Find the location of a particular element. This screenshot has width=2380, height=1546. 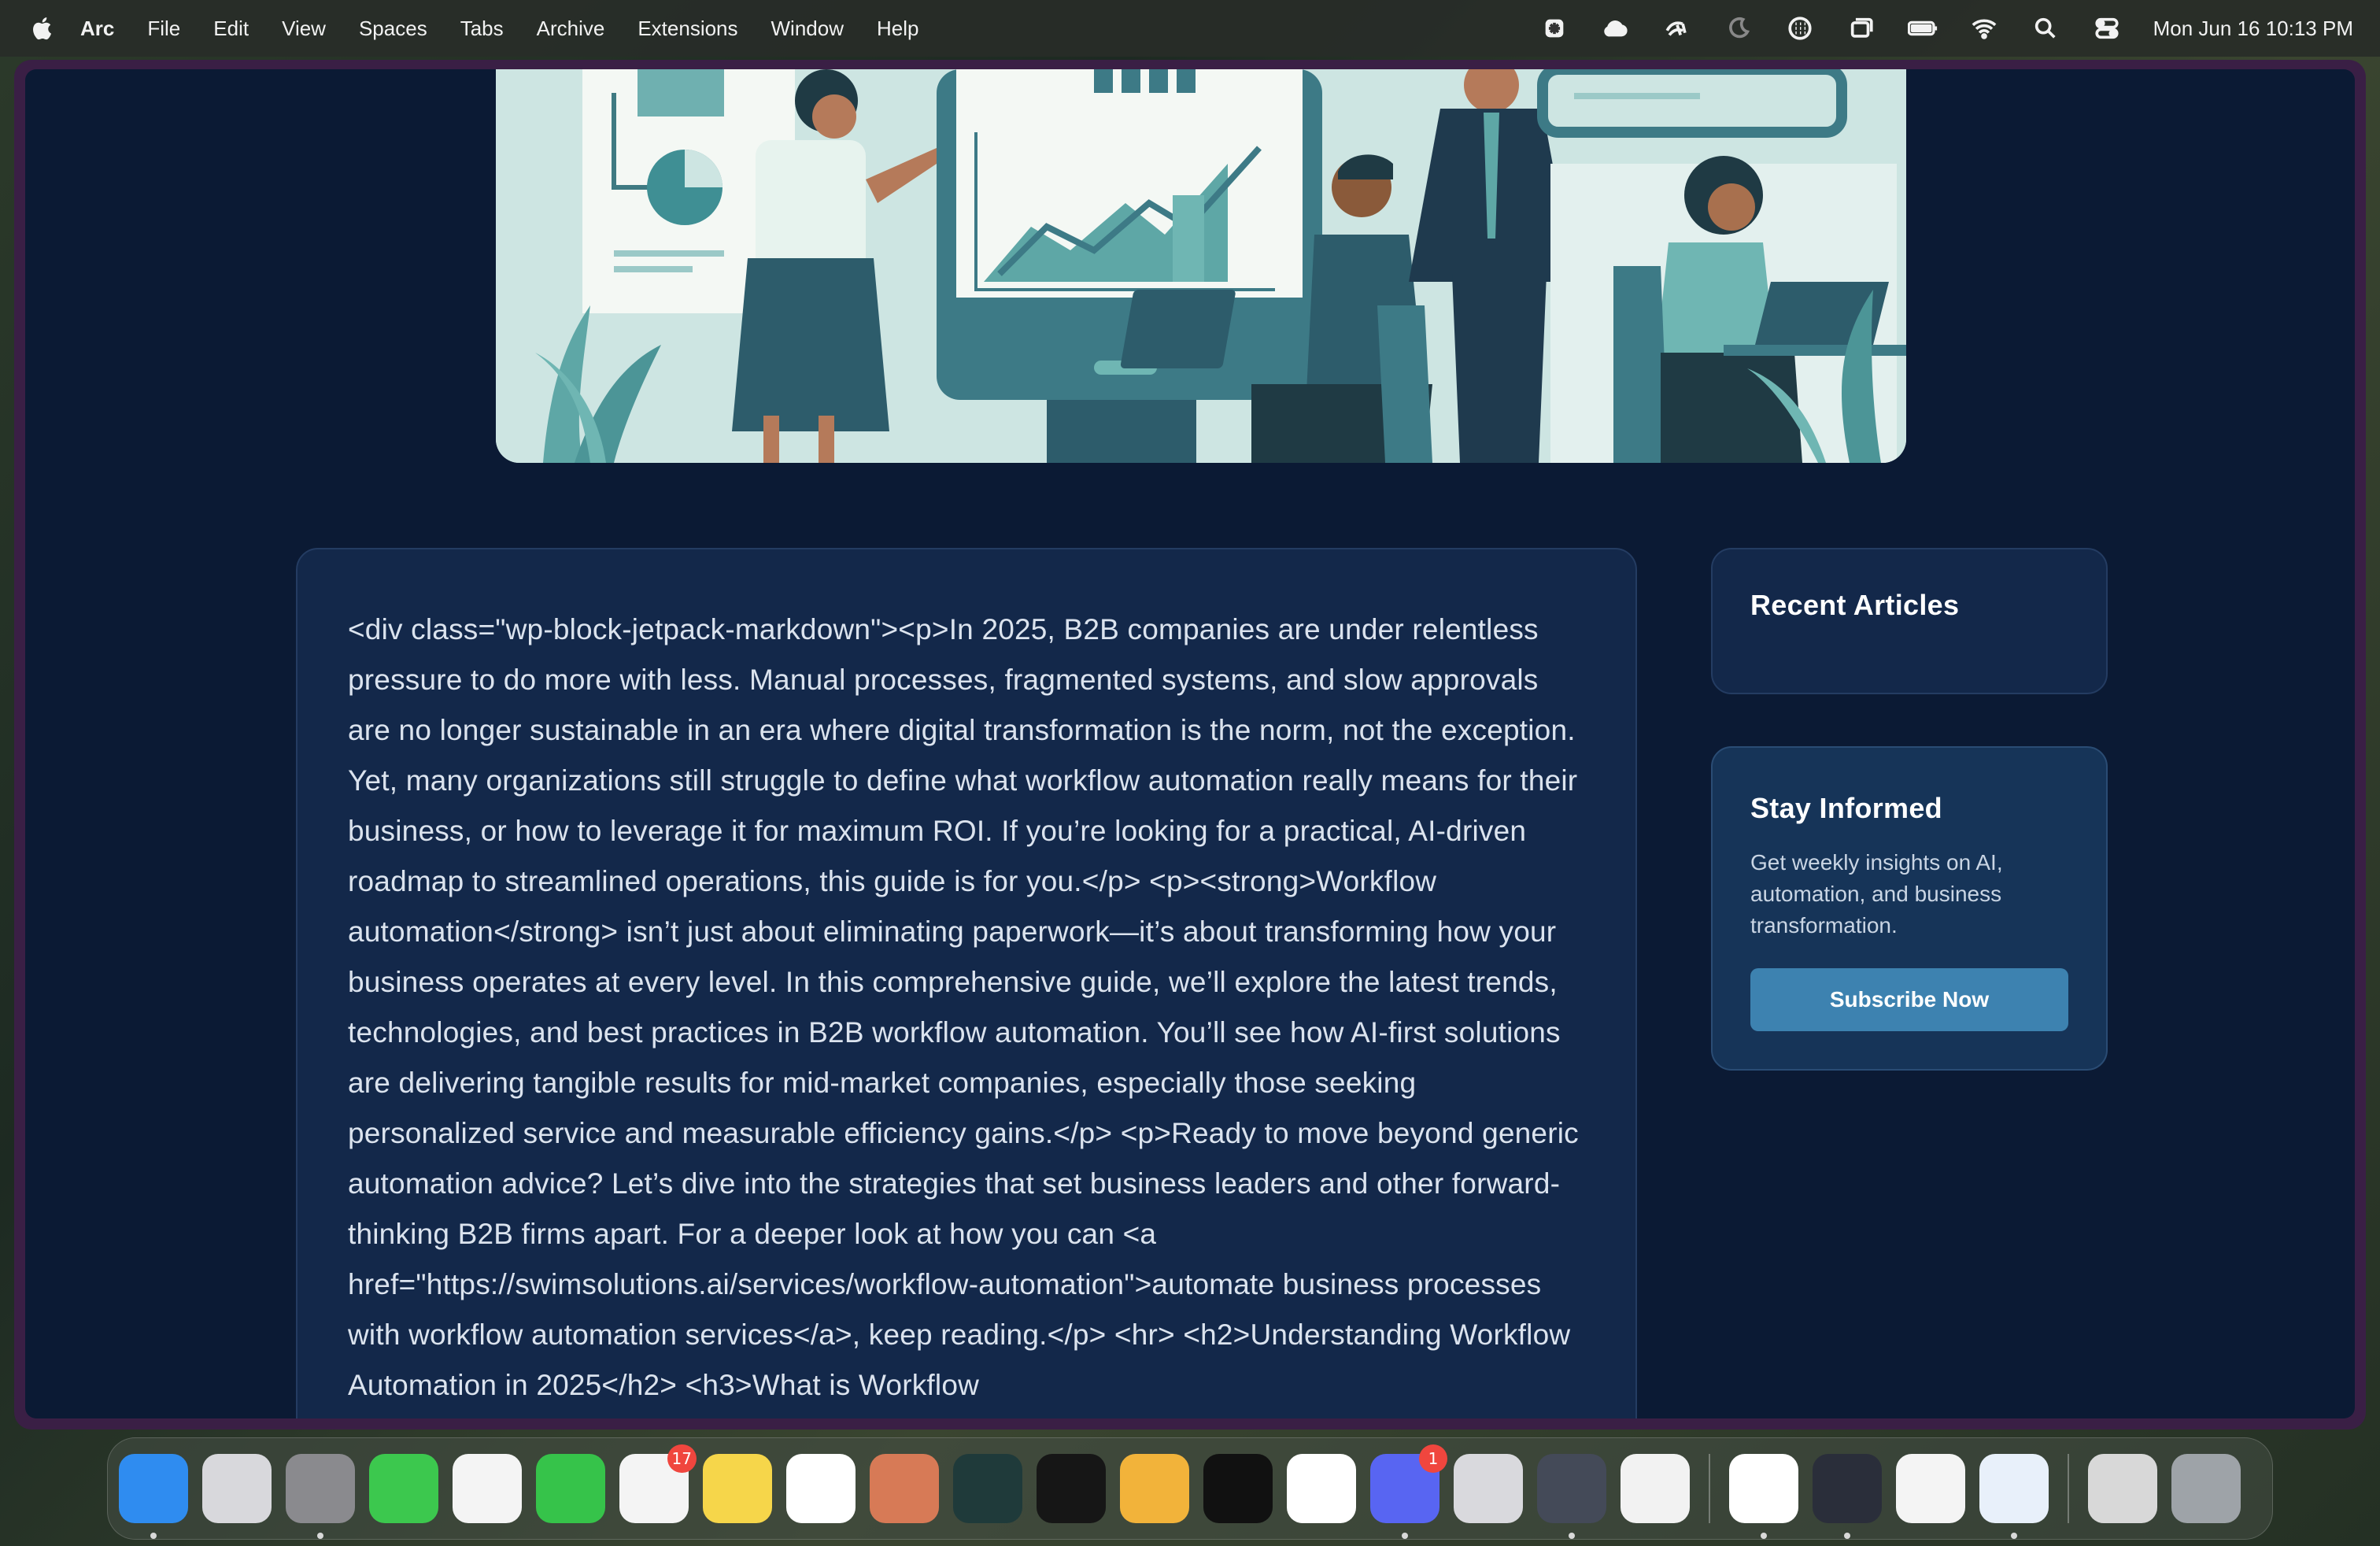

claude-icon is located at coordinates (905, 1488).